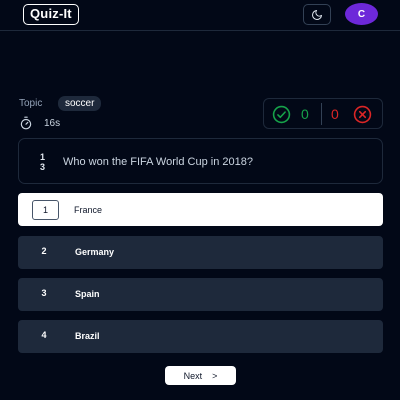 This screenshot has height=400, width=400. I want to click on wrong-count: 0, so click(335, 114).